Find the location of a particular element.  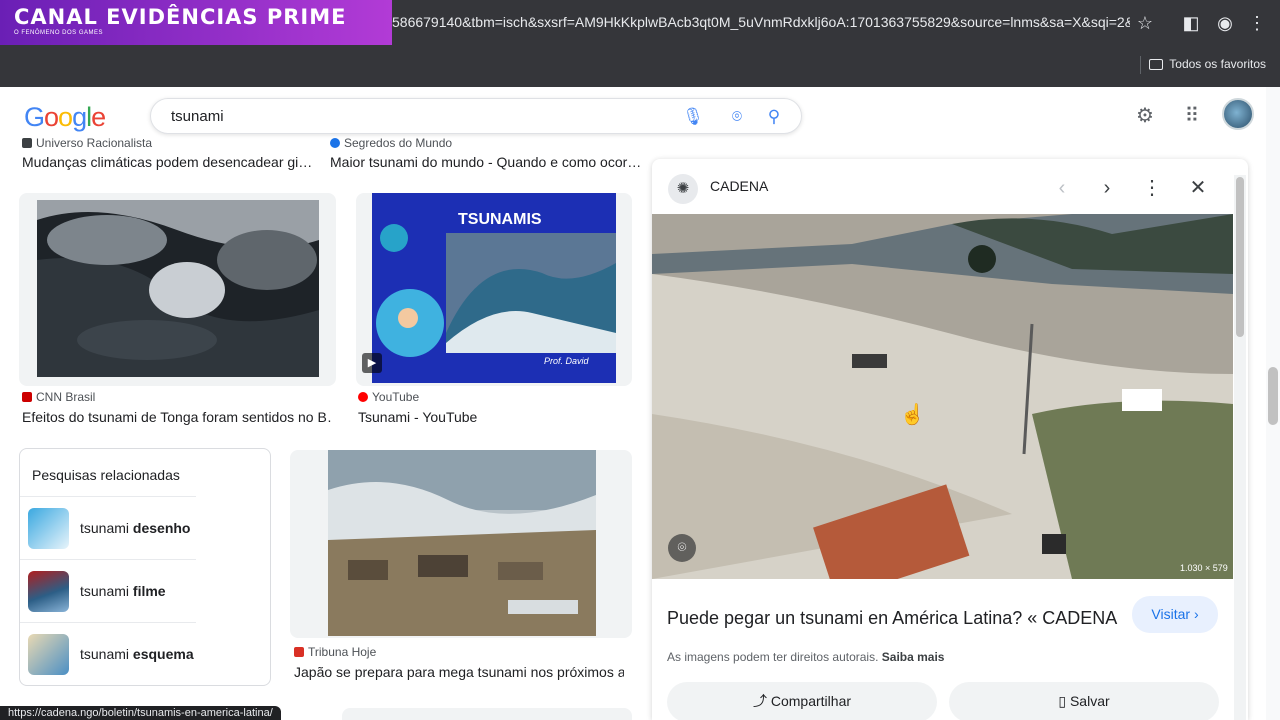

related-item: tsunami desenho is located at coordinates (108, 527).